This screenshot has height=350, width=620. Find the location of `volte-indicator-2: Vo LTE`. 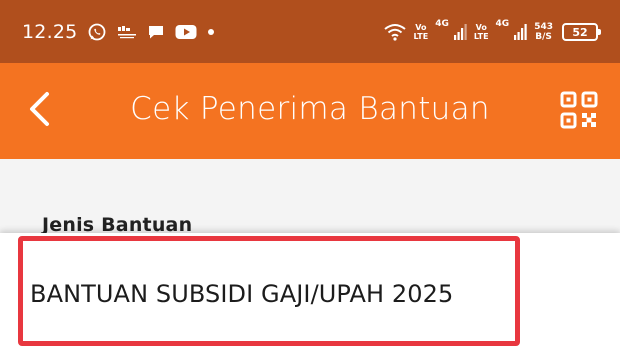

volte-indicator-2: Vo LTE is located at coordinates (481, 32).